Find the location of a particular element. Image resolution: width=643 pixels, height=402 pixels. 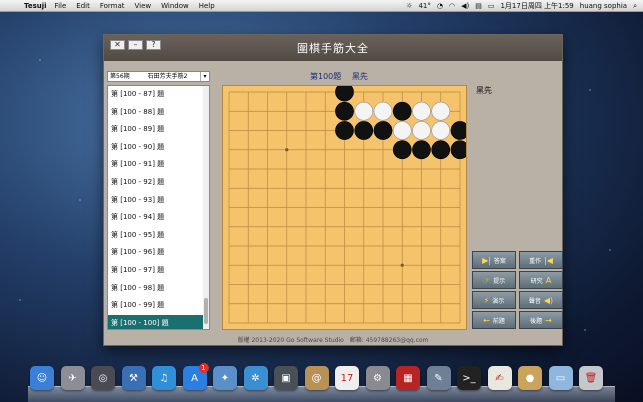

problem-list-item: 第 [100 - 94] 題 is located at coordinates (158, 218).